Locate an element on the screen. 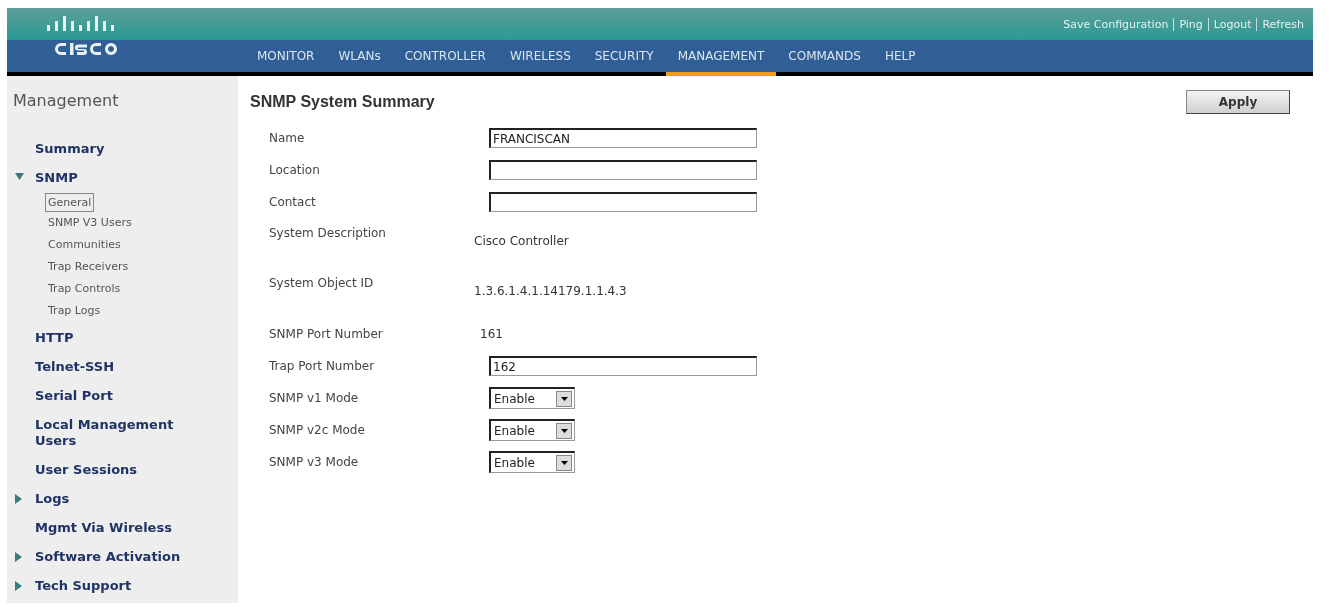 The width and height of the screenshot is (1331, 607). field-label: Trap Port Number is located at coordinates (322, 366).